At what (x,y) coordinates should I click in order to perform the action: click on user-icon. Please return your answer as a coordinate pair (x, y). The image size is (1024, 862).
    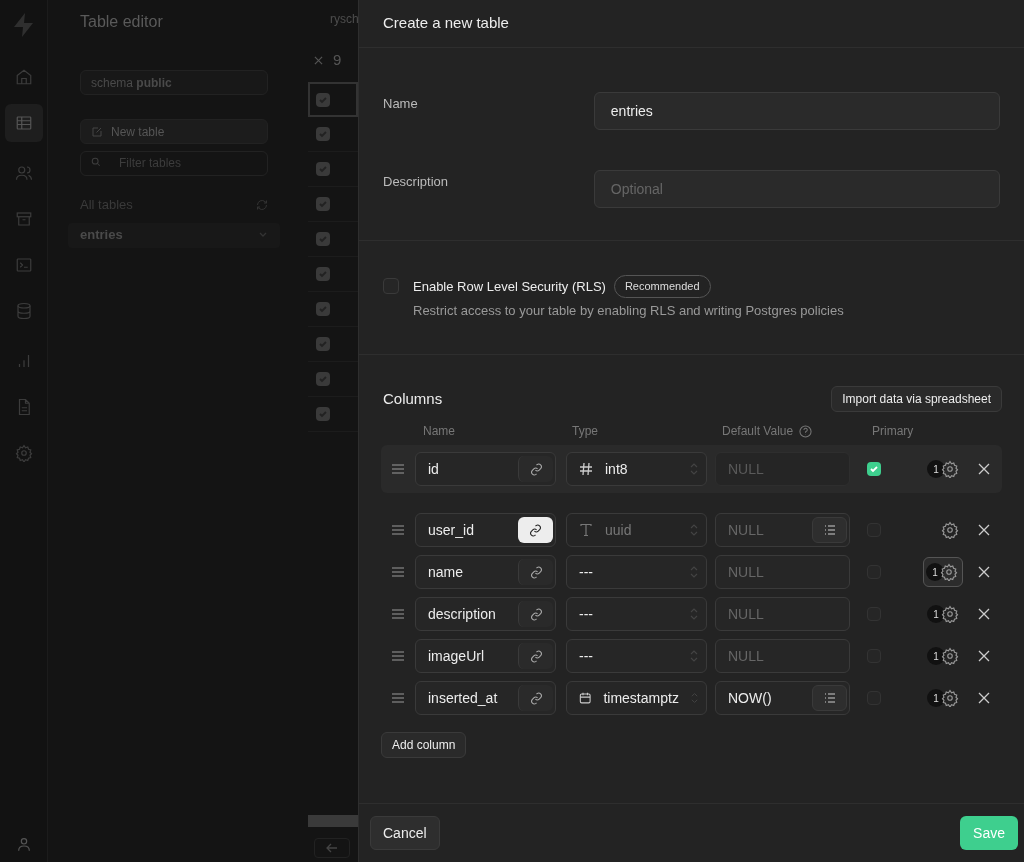
    Looking at the image, I should click on (23, 844).